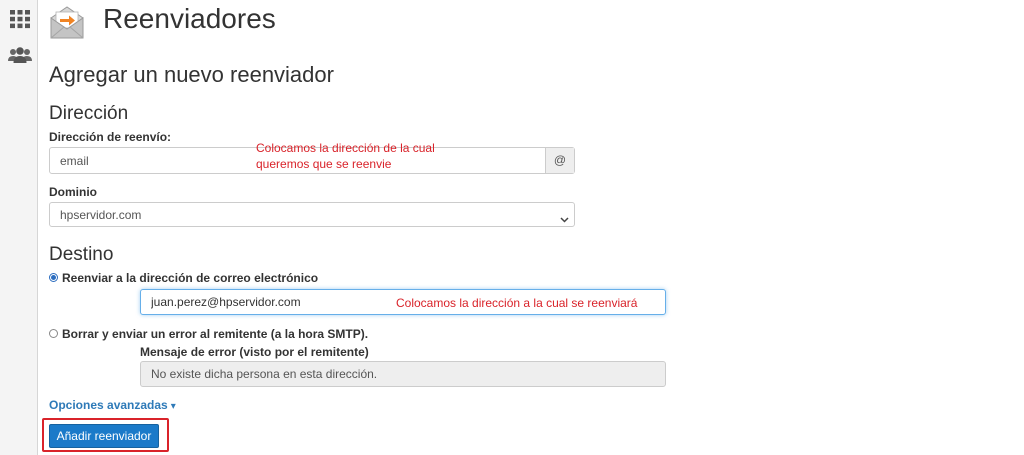 The image size is (1024, 455). I want to click on add-forwarder-button: Añadir reenviador, so click(104, 436).